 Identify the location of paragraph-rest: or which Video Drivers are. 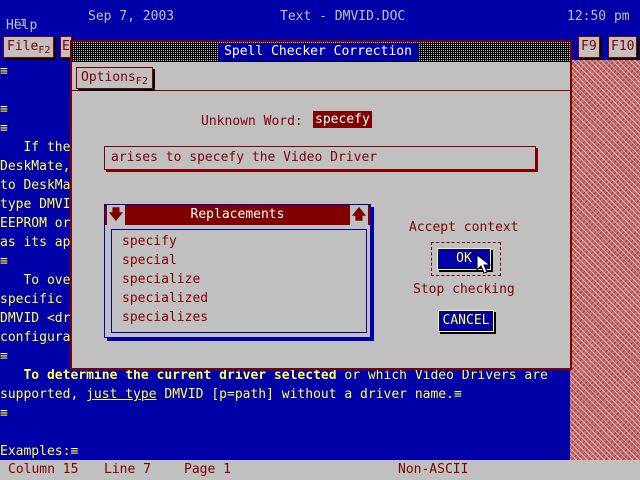
(442, 375).